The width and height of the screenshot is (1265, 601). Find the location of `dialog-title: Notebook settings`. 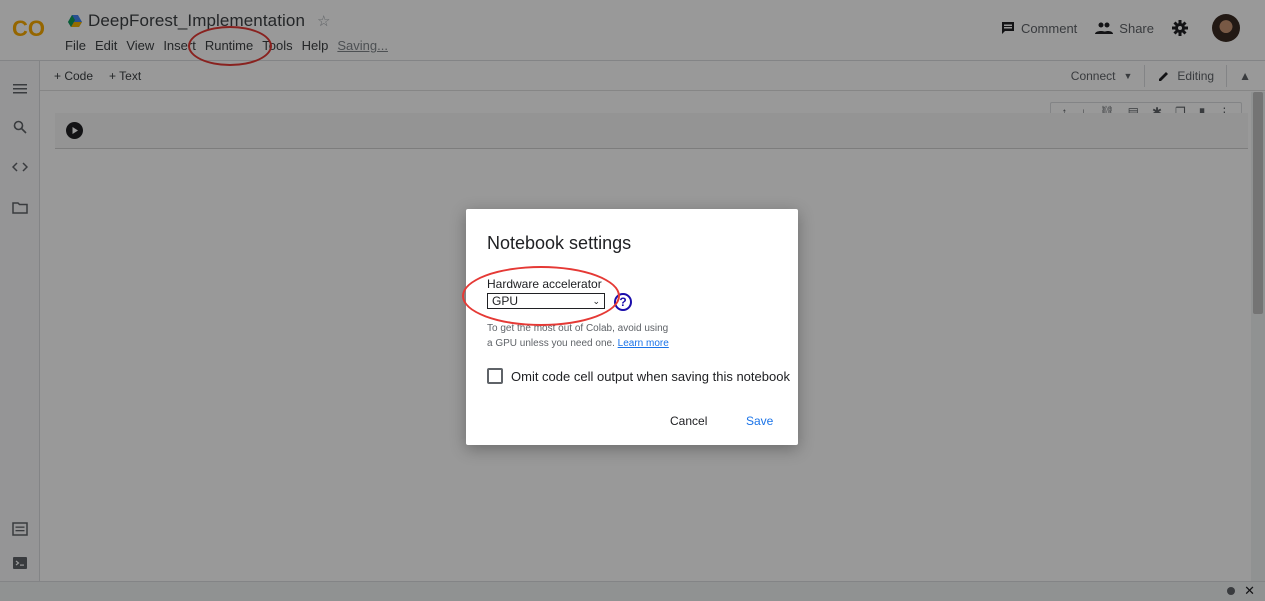

dialog-title: Notebook settings is located at coordinates (559, 243).